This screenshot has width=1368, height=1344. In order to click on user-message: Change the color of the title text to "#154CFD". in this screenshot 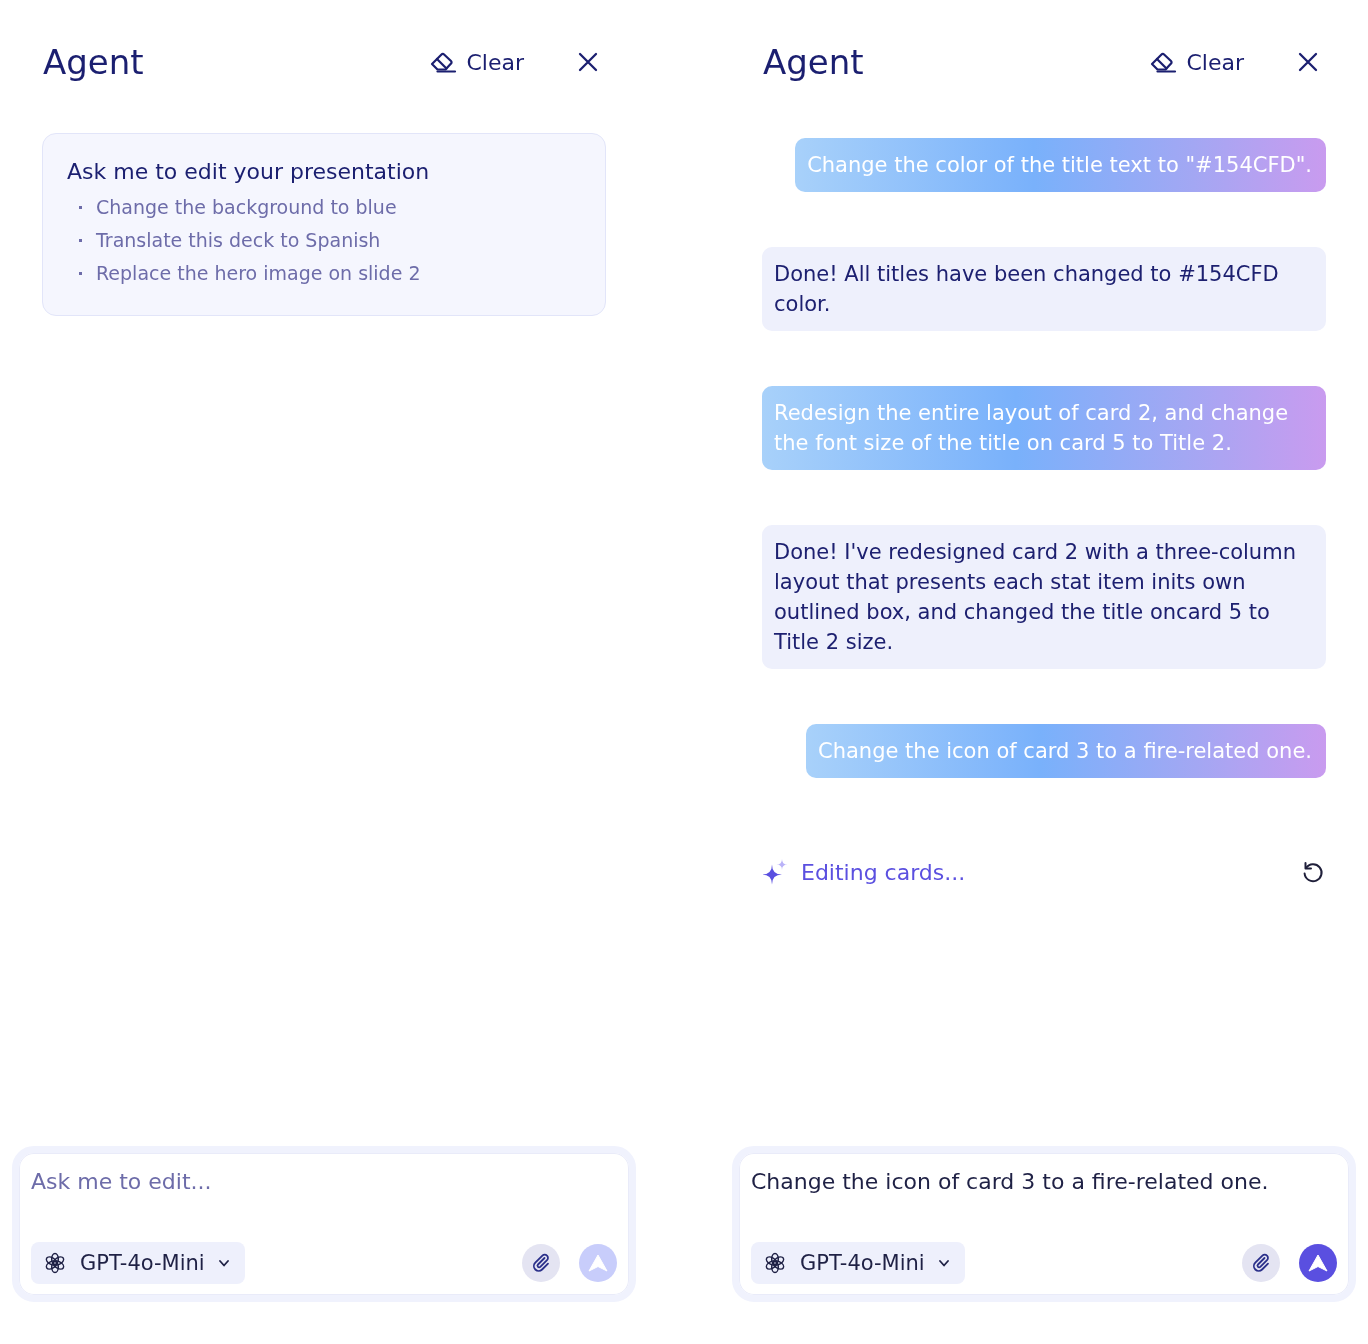, I will do `click(1060, 165)`.